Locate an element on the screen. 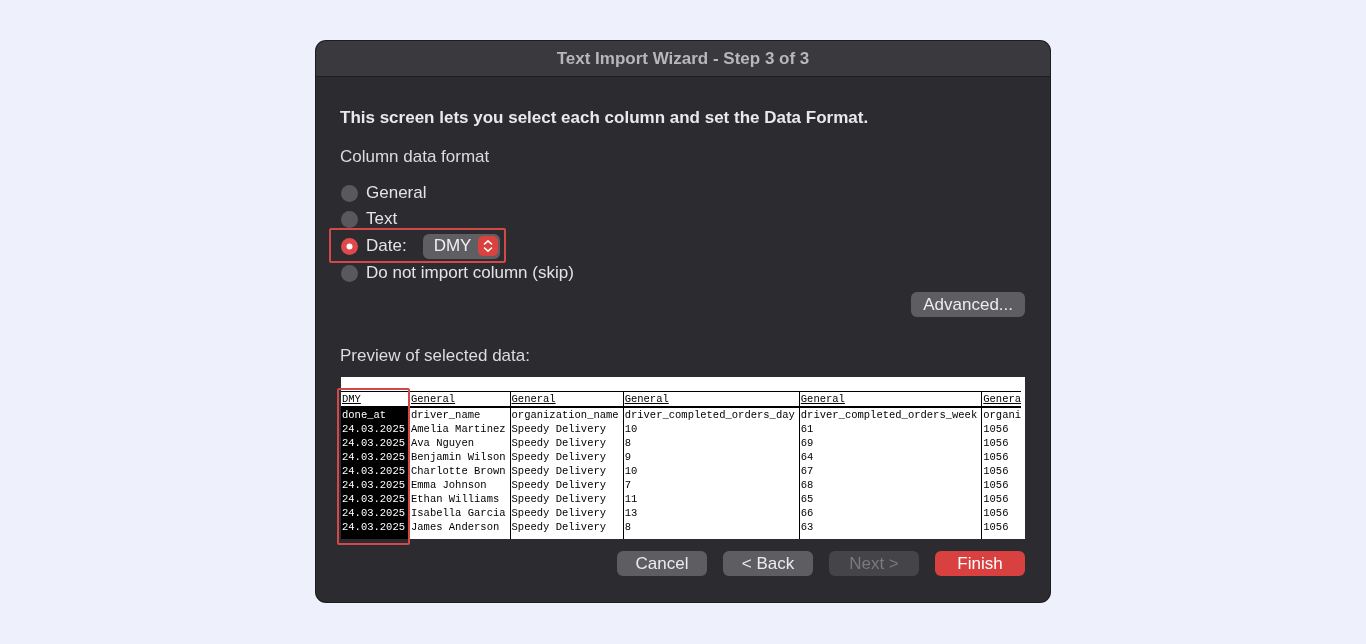 Image resolution: width=1366 pixels, height=644 pixels. option-label: Date: is located at coordinates (386, 246).